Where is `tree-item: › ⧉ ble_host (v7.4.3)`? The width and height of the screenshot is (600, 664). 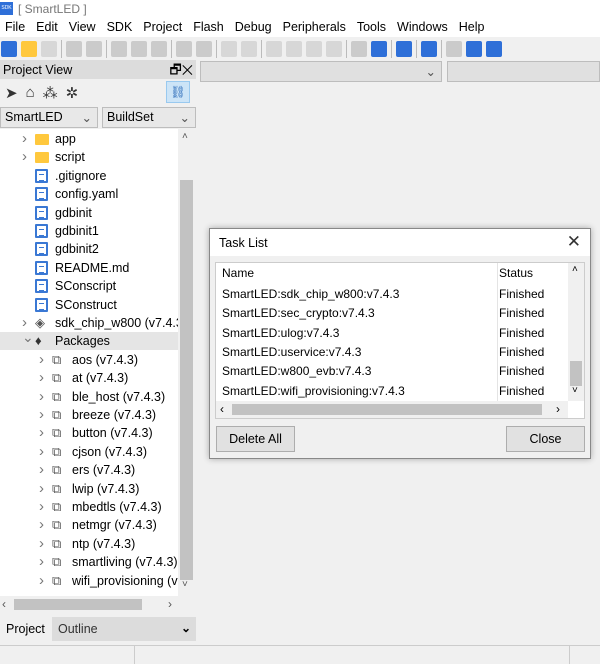
tree-item: › ⧉ ble_host (v7.4.3) is located at coordinates (89, 397).